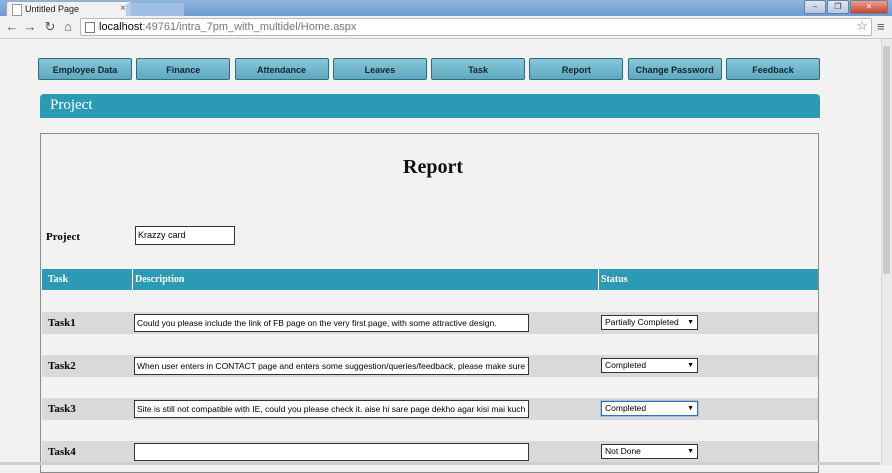  What do you see at coordinates (331, 452) in the screenshot?
I see `description-input` at bounding box center [331, 452].